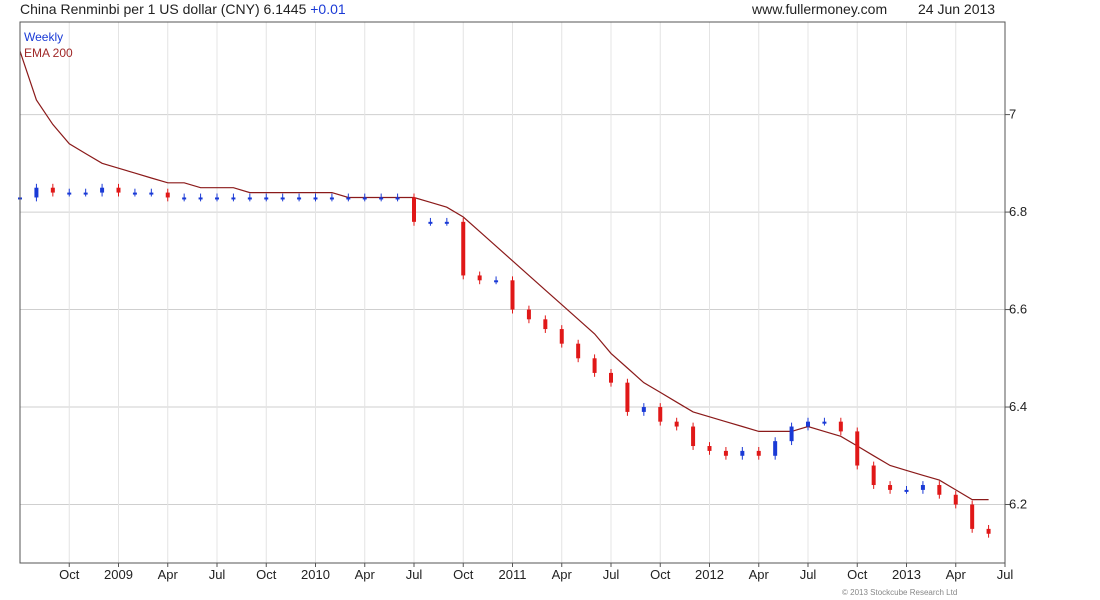 Image resolution: width=1100 pixels, height=600 pixels. Describe the element at coordinates (1018, 504) in the screenshot. I see `y-tick-label: 6.2` at that location.